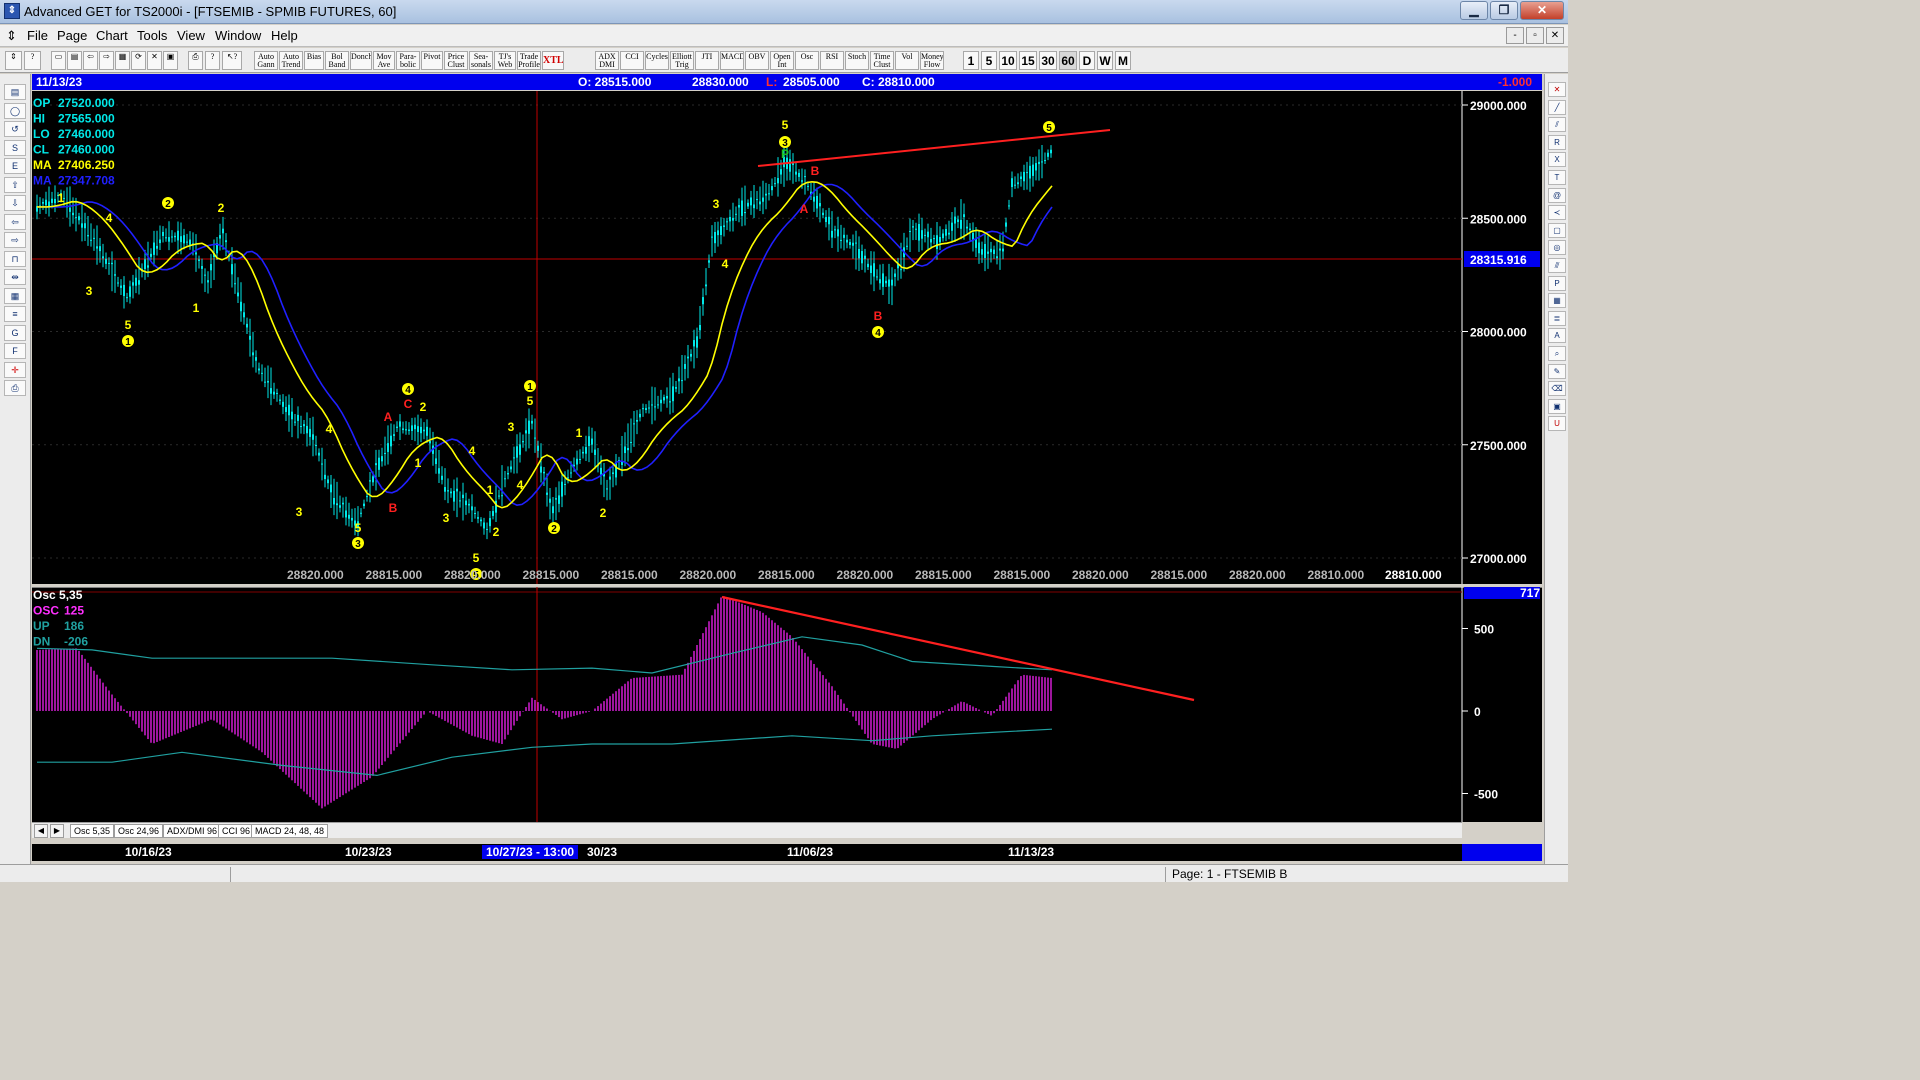 Image resolution: width=1920 pixels, height=1080 pixels. What do you see at coordinates (15, 129) in the screenshot?
I see `reset-icon: ↺` at bounding box center [15, 129].